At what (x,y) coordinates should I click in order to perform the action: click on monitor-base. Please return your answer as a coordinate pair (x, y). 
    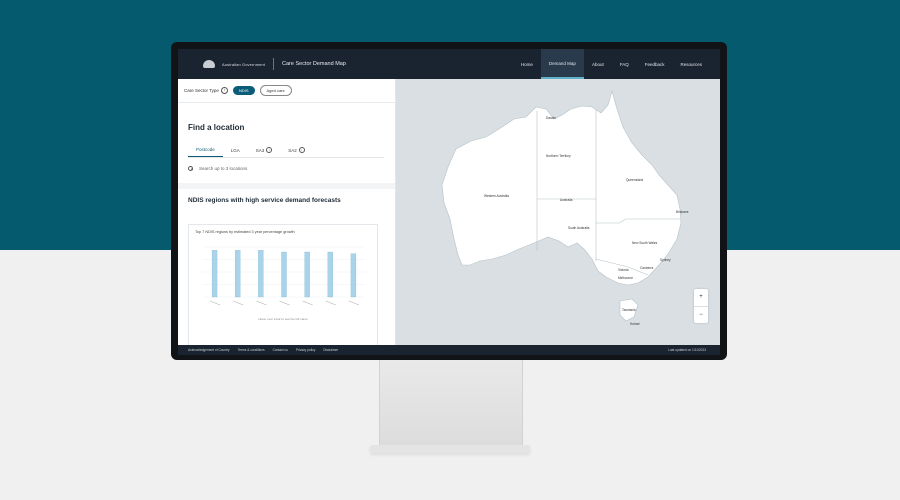
    Looking at the image, I should click on (450, 449).